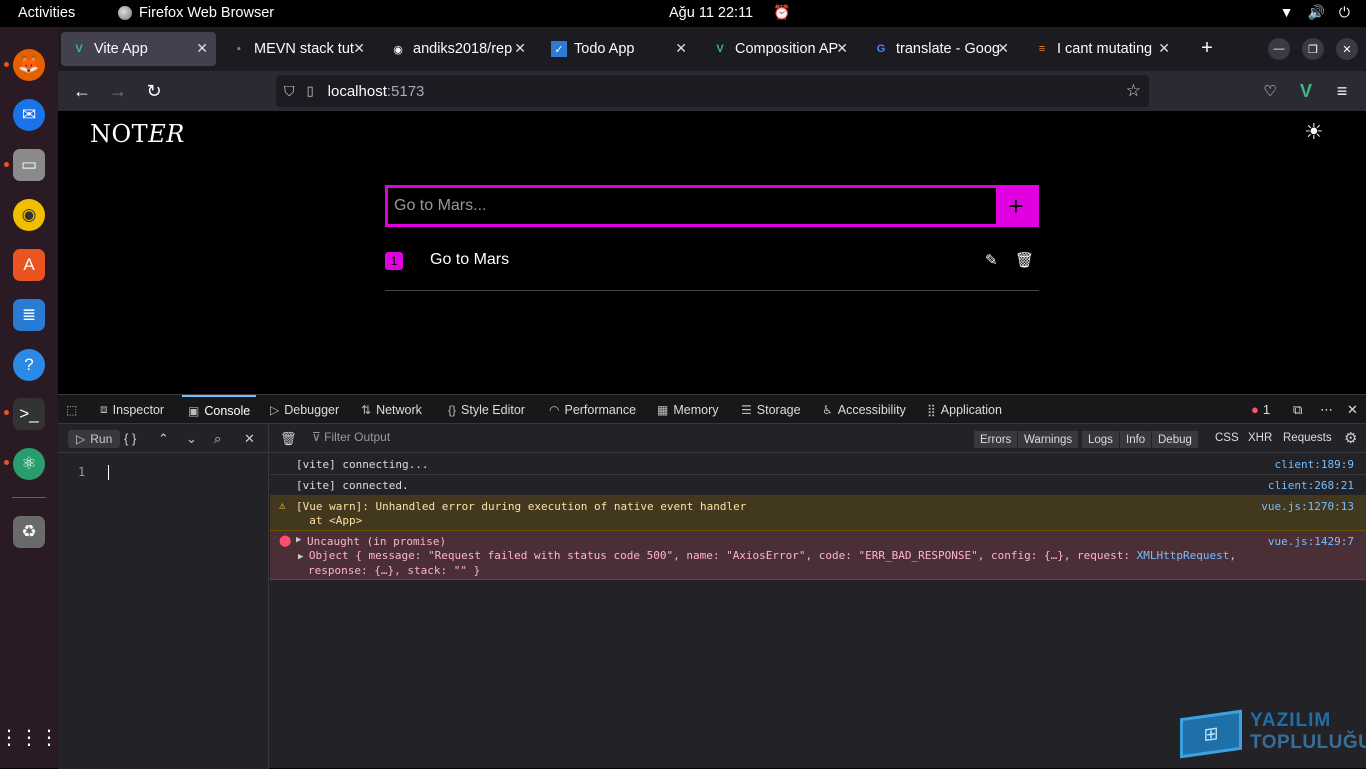  I want to click on element-picker-icon: ⬚, so click(71, 409).